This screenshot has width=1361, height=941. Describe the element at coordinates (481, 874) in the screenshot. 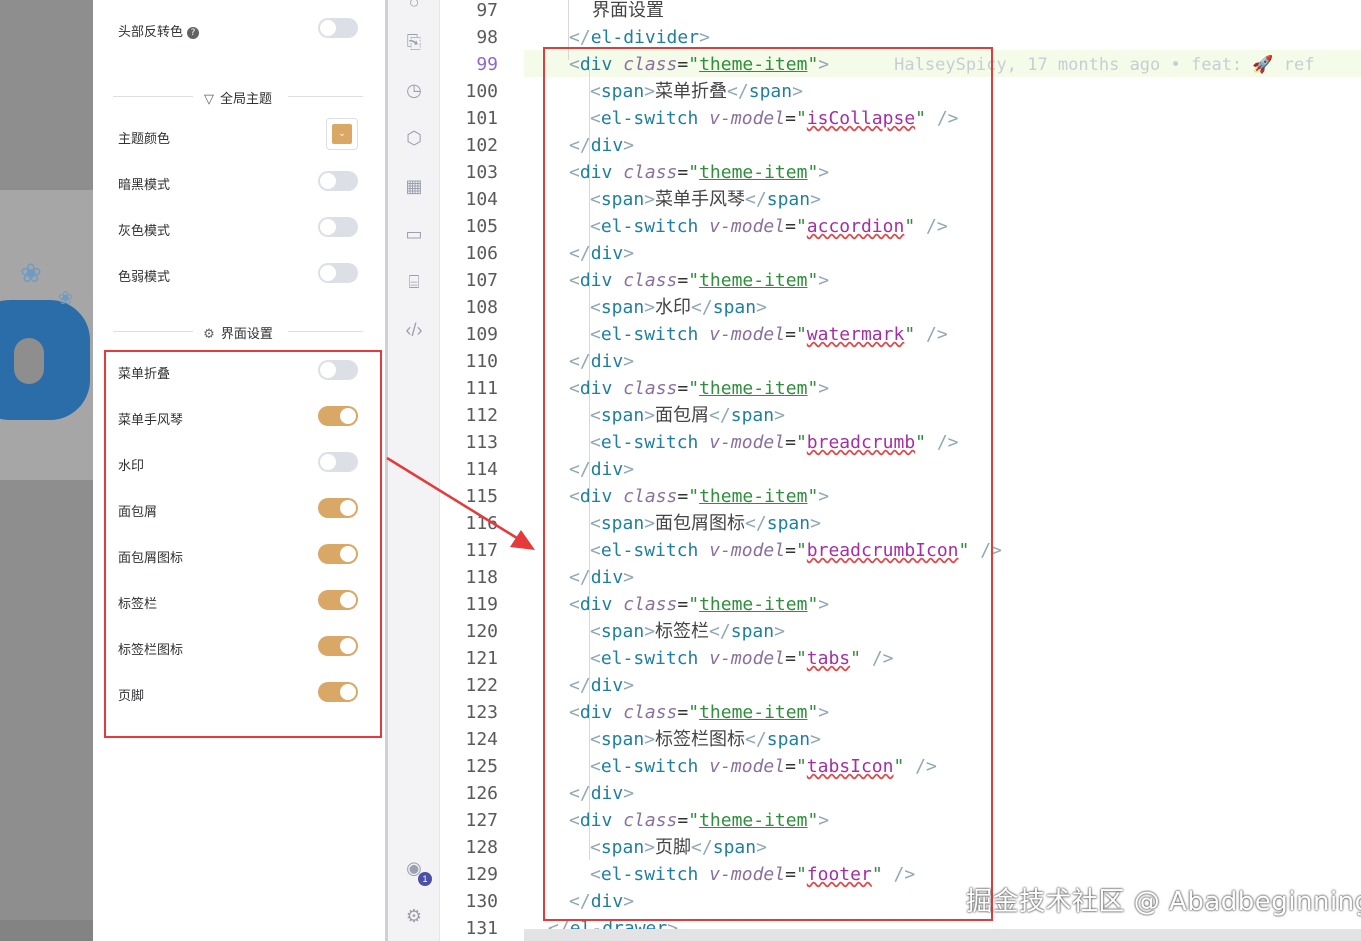

I see `line-number: 129` at that location.